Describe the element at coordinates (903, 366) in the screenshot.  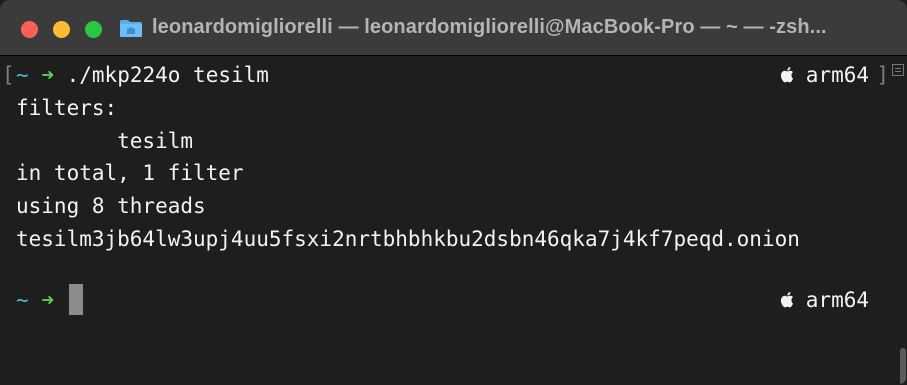
I see `scrollbar-thumb` at that location.